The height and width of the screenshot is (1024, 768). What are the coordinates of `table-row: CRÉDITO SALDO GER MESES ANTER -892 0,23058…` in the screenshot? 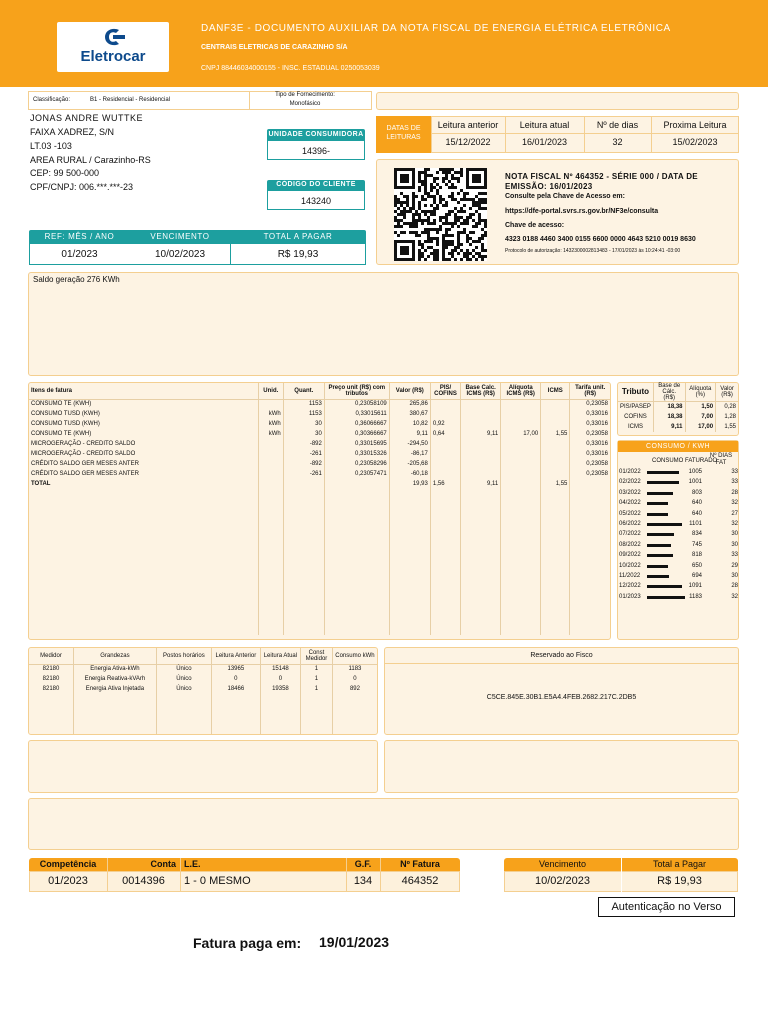 It's located at (319, 464).